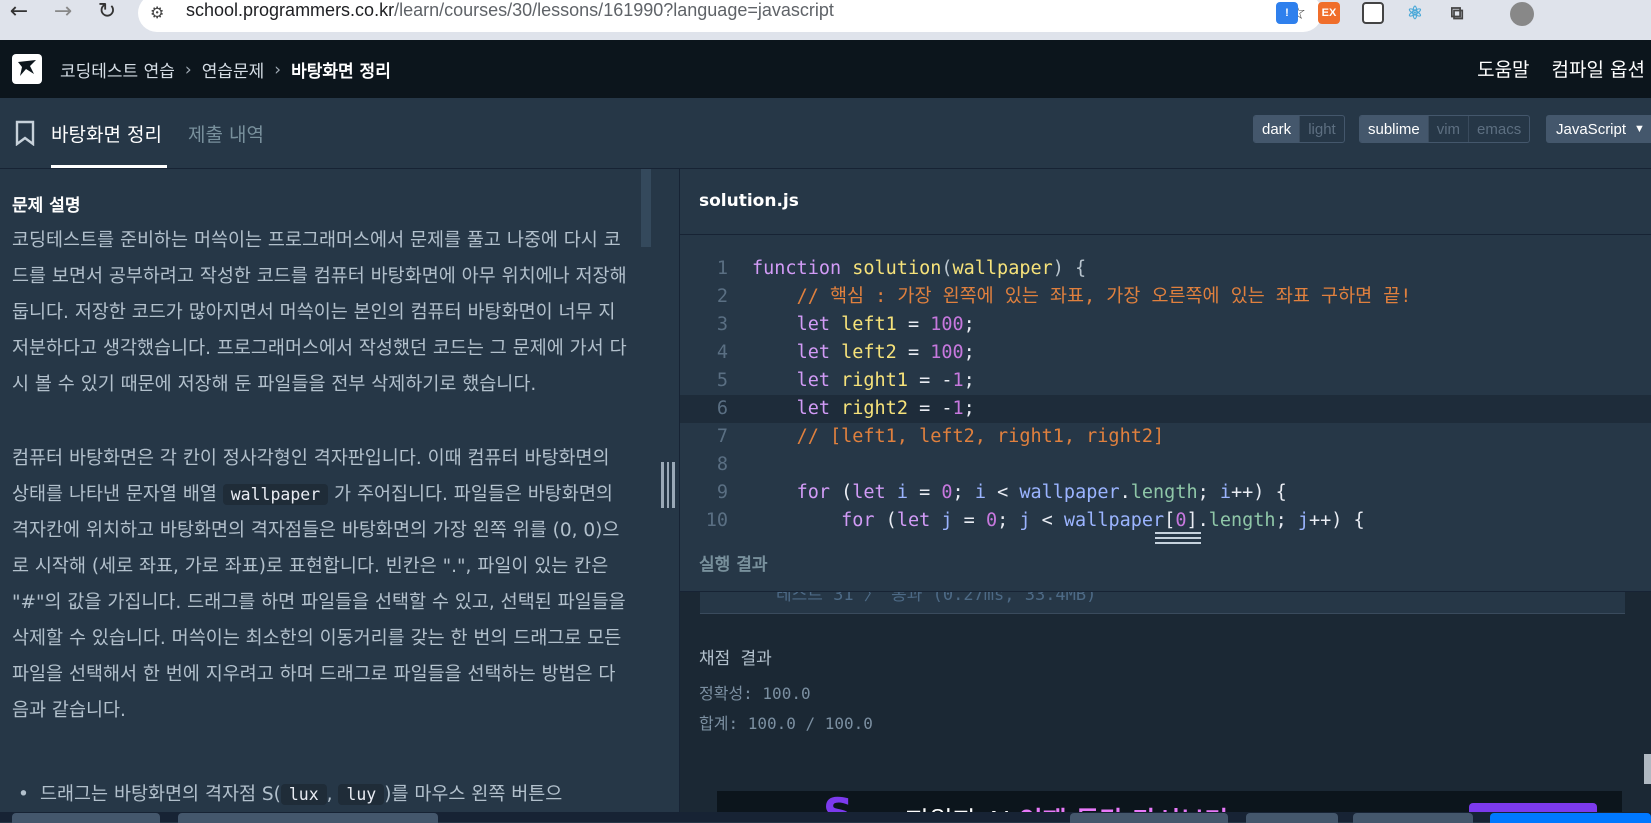 This screenshot has height=823, width=1651. What do you see at coordinates (825, 69) in the screenshot?
I see `app-header: 코딩테스트 연습 › 연습문제 › 바탕화면 정리 도움말 컴파일 옵션` at bounding box center [825, 69].